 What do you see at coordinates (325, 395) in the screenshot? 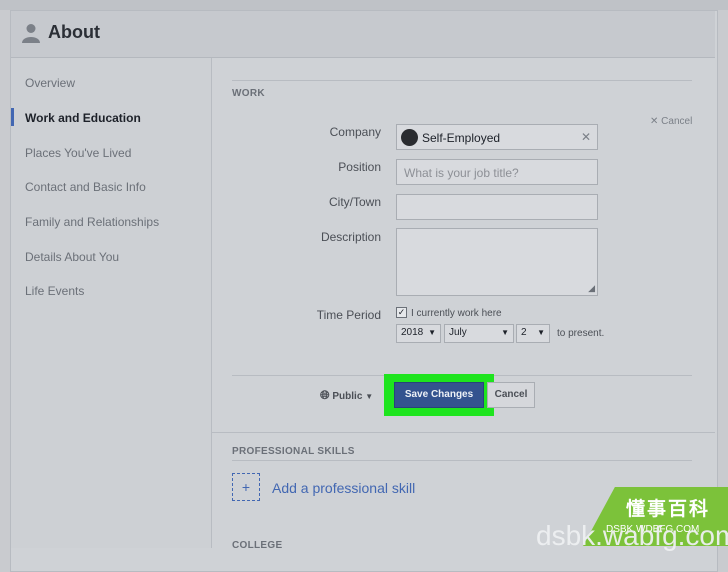
I see `globe-icon: 🌐︎` at bounding box center [325, 395].